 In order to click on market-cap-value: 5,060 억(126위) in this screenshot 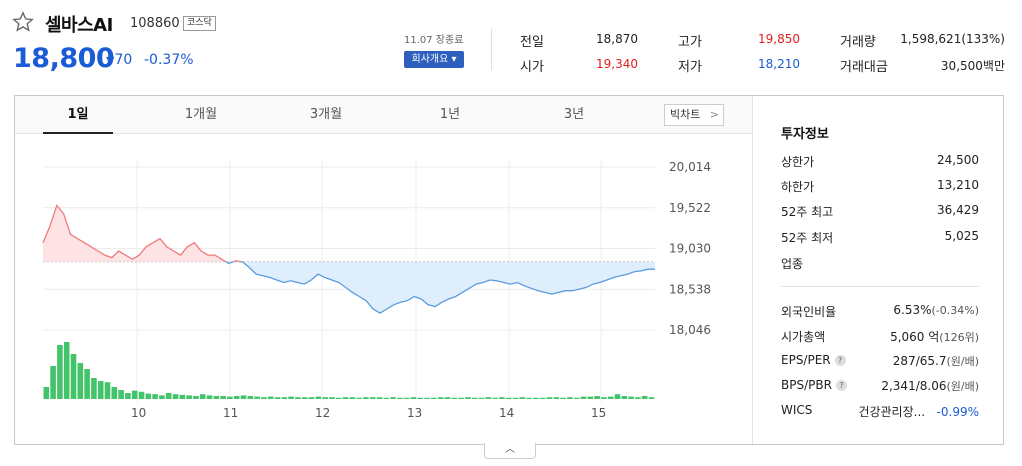, I will do `click(934, 336)`.